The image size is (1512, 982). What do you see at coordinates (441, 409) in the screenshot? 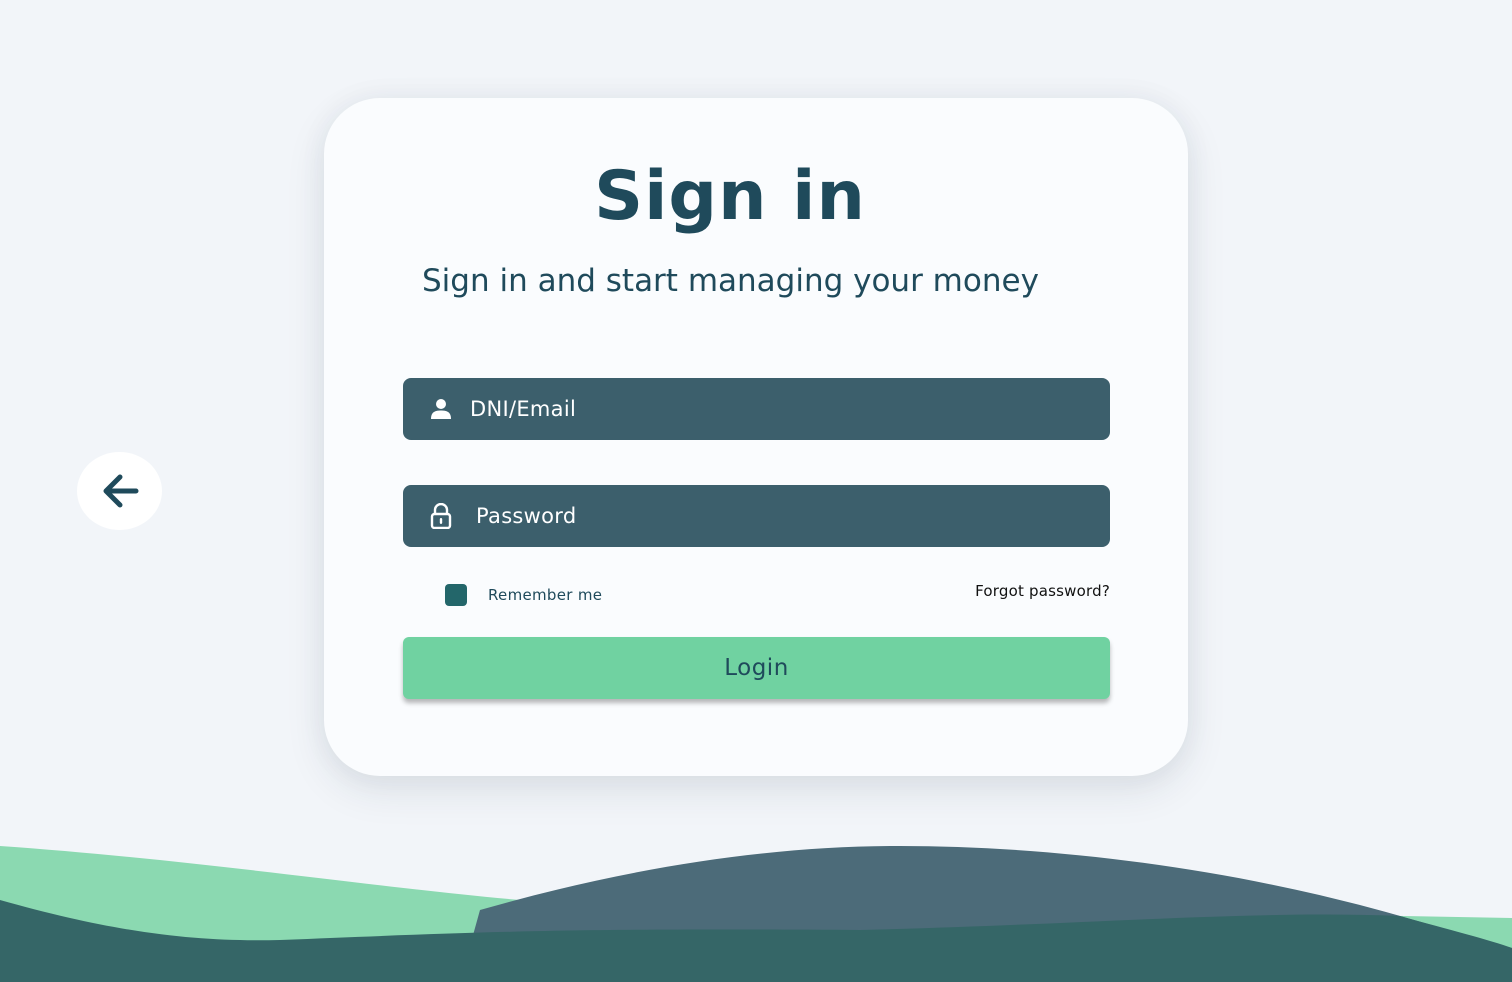
I see `user-icon` at bounding box center [441, 409].